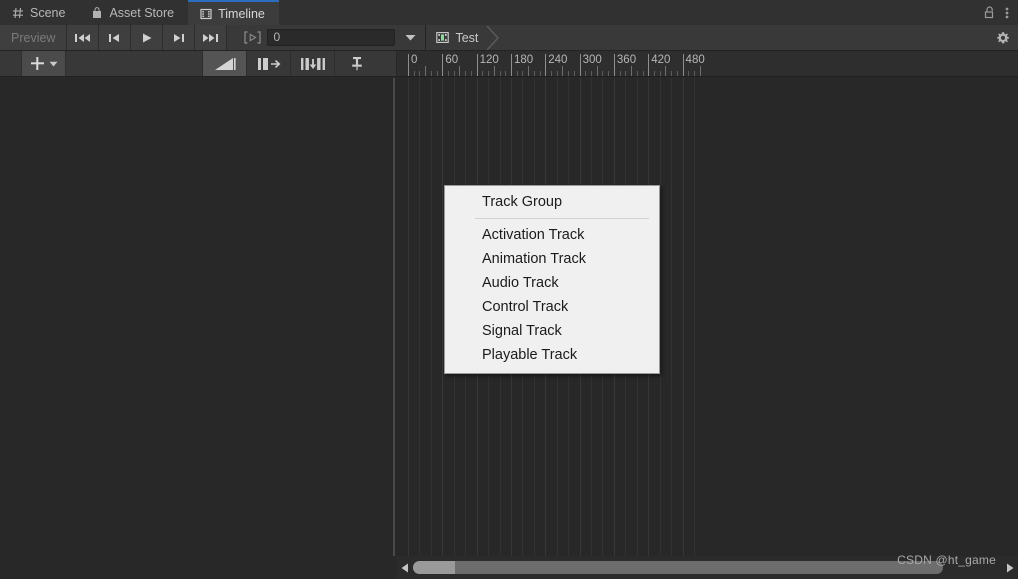 Image resolution: width=1018 pixels, height=579 pixels. What do you see at coordinates (331, 37) in the screenshot?
I see `frame-number-input` at bounding box center [331, 37].